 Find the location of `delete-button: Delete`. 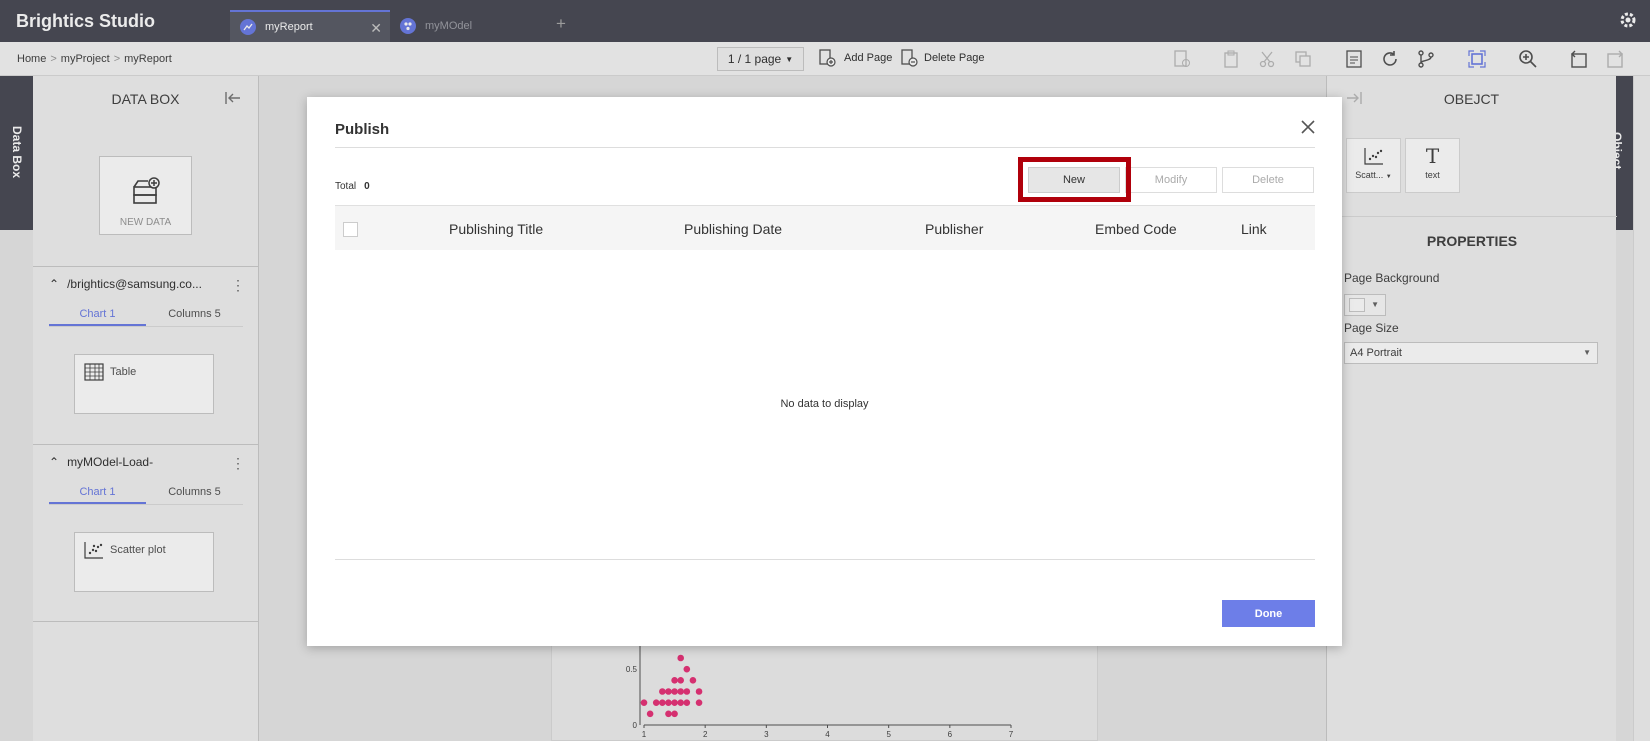

delete-button: Delete is located at coordinates (1268, 180).